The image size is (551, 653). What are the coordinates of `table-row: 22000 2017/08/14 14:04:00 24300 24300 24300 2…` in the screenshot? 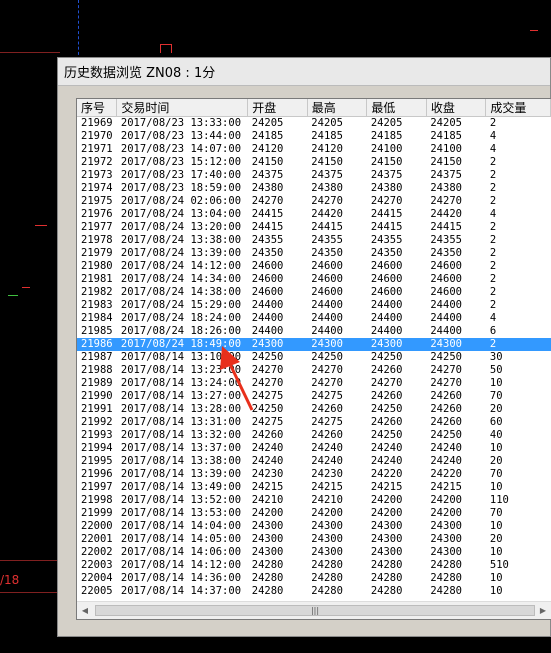 It's located at (314, 526).